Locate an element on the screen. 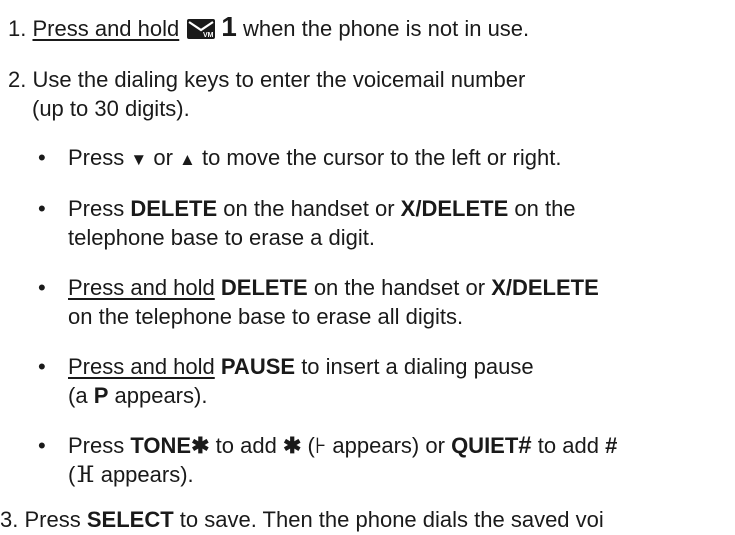 The image size is (735, 535). select-key-label: SELECT is located at coordinates (130, 519).